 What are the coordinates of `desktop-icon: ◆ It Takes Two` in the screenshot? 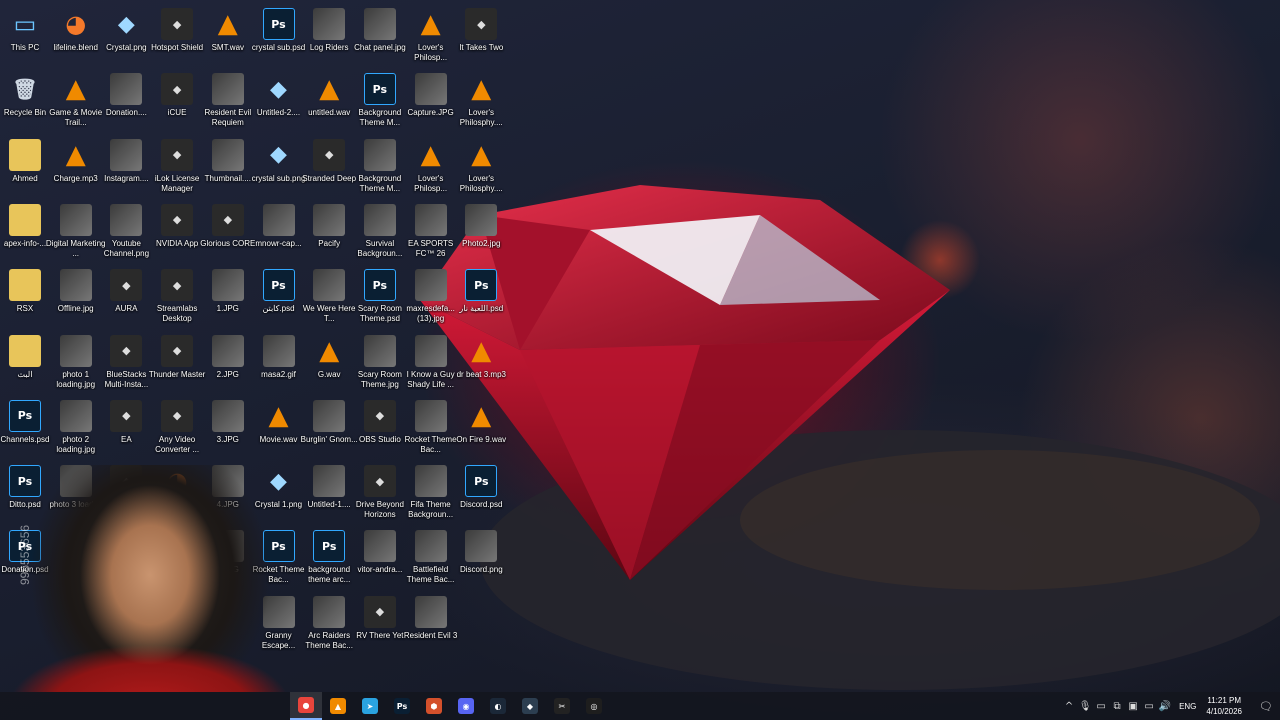 It's located at (481, 36).